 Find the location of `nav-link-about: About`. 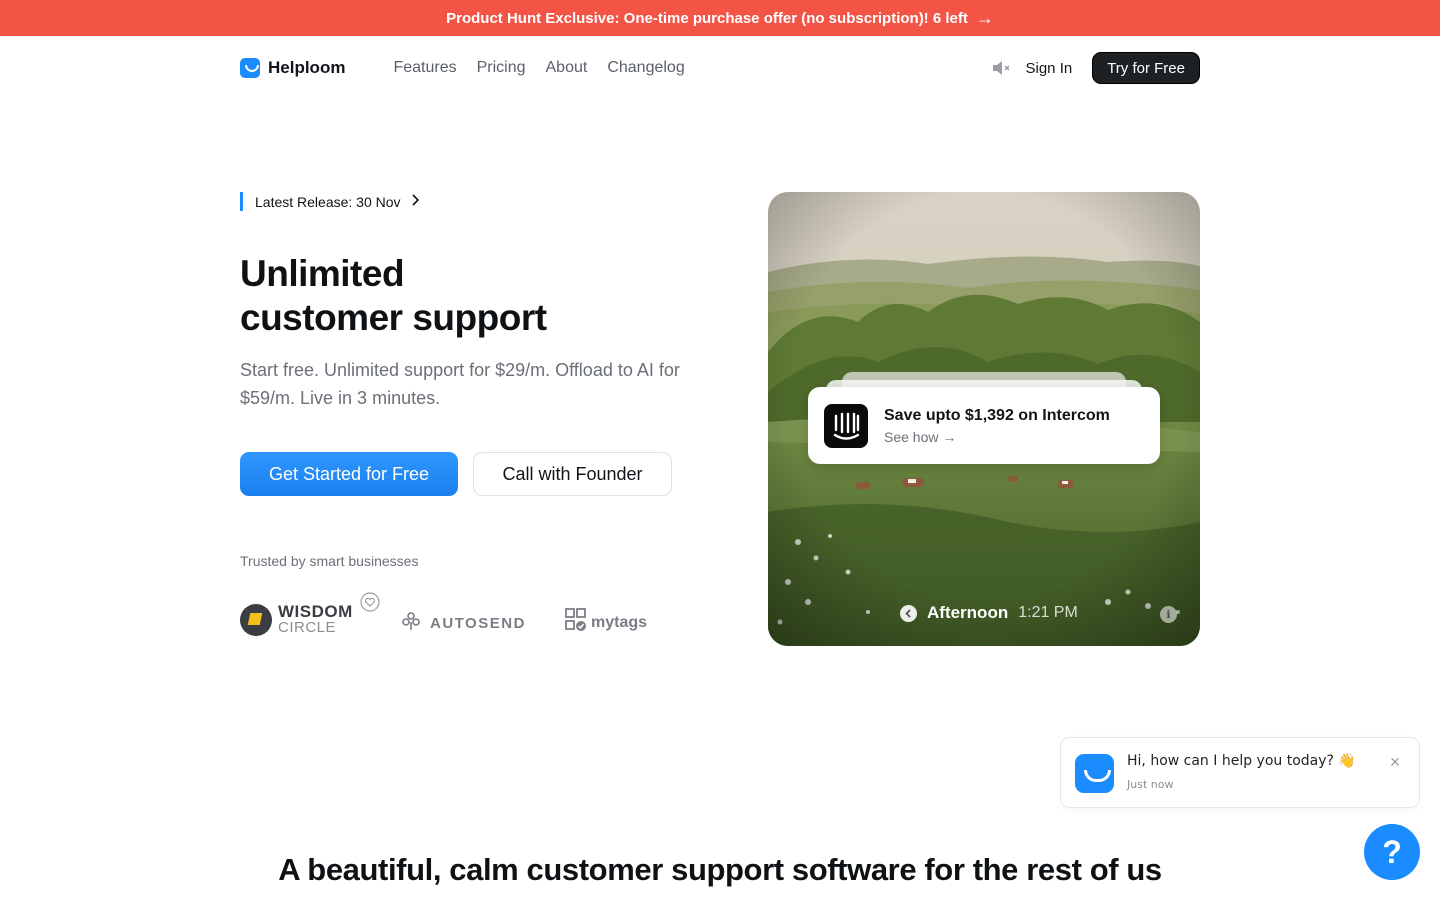

nav-link-about: About is located at coordinates (567, 68).